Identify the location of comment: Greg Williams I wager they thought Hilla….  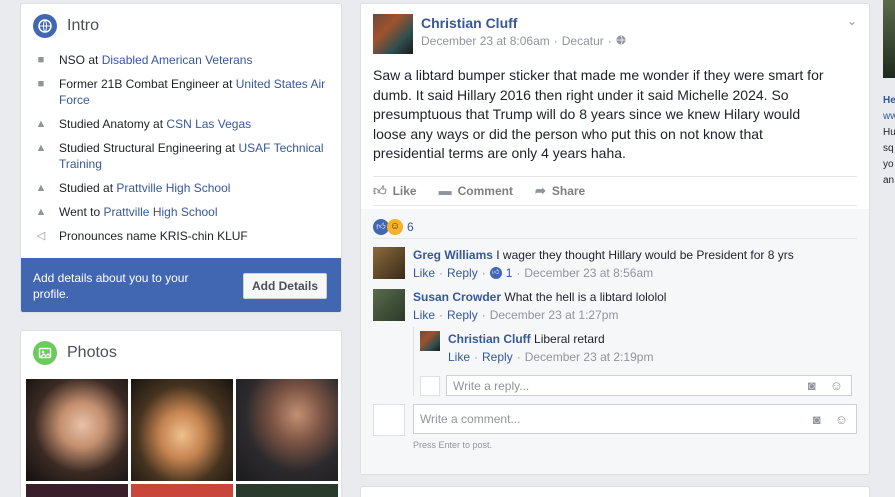
(615, 260).